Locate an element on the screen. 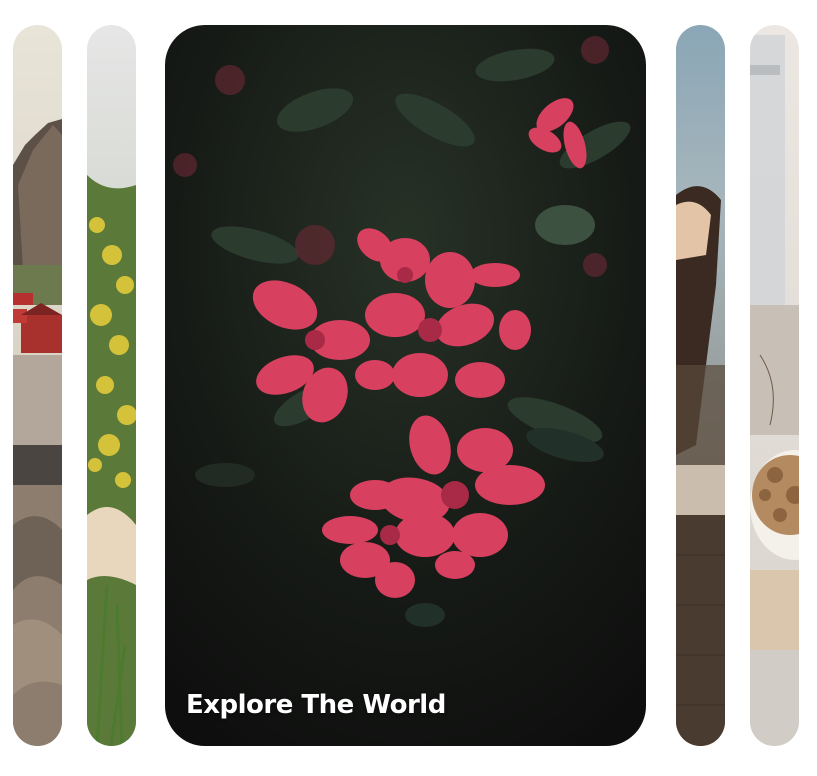  carousel-panel-pastry-table is located at coordinates (774, 385).